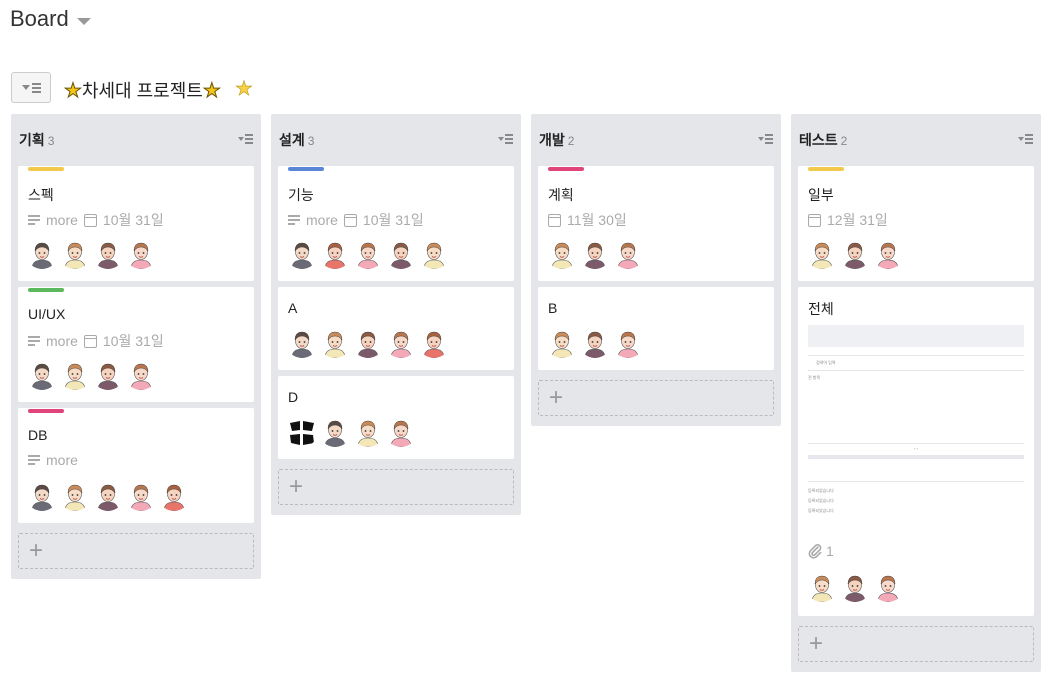  I want to click on card-d: D, so click(396, 417).